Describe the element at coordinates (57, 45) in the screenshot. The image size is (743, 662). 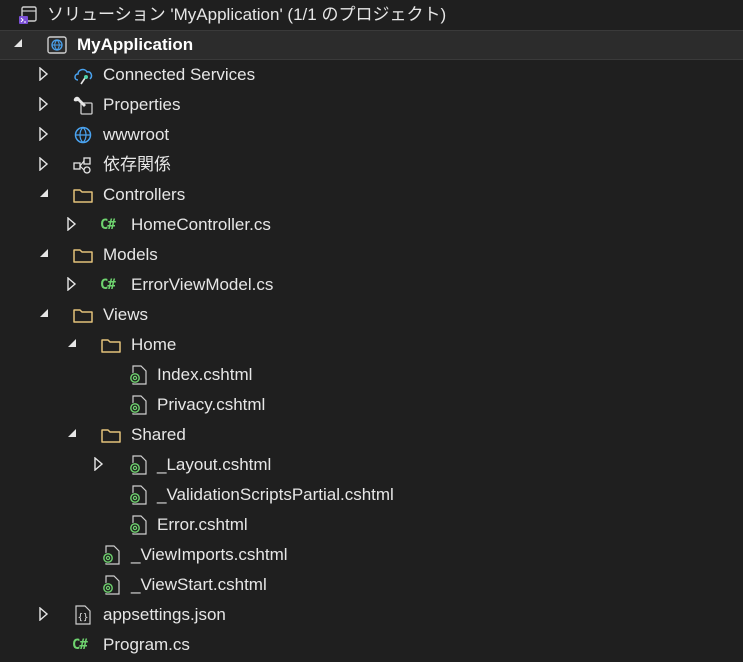
I see `web-project-icon` at that location.